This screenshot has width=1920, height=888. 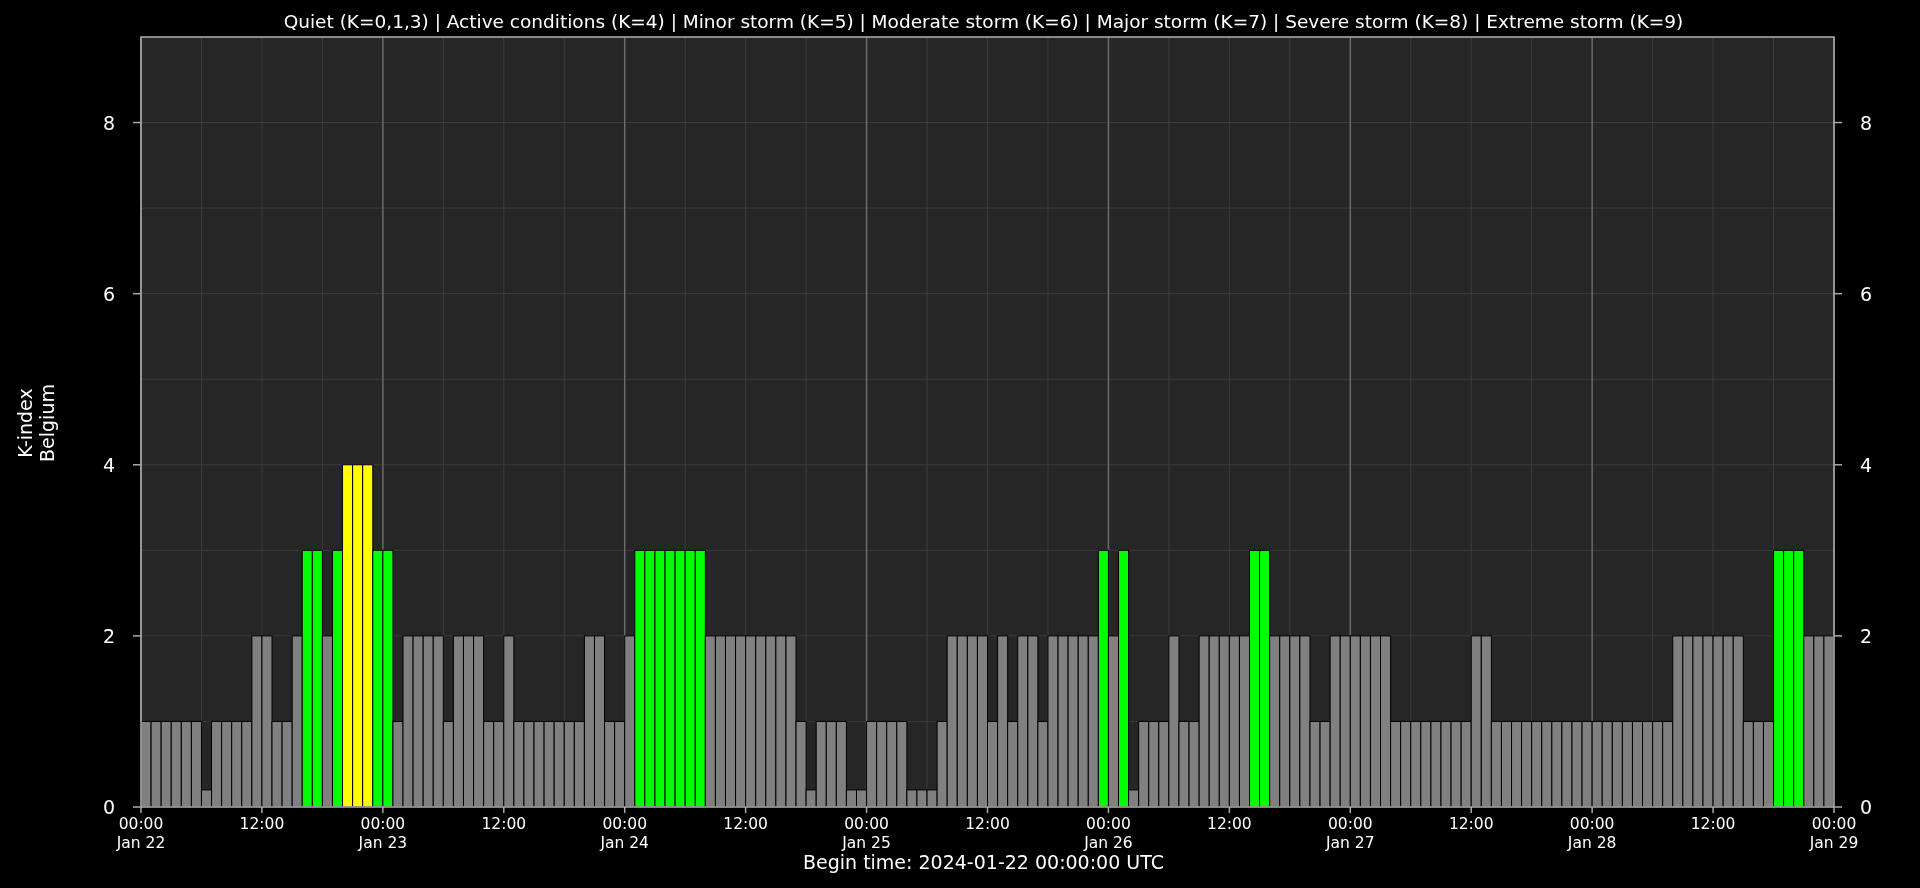 What do you see at coordinates (866, 833) in the screenshot?
I see `x-tick-label: 00:00 Jan 25` at bounding box center [866, 833].